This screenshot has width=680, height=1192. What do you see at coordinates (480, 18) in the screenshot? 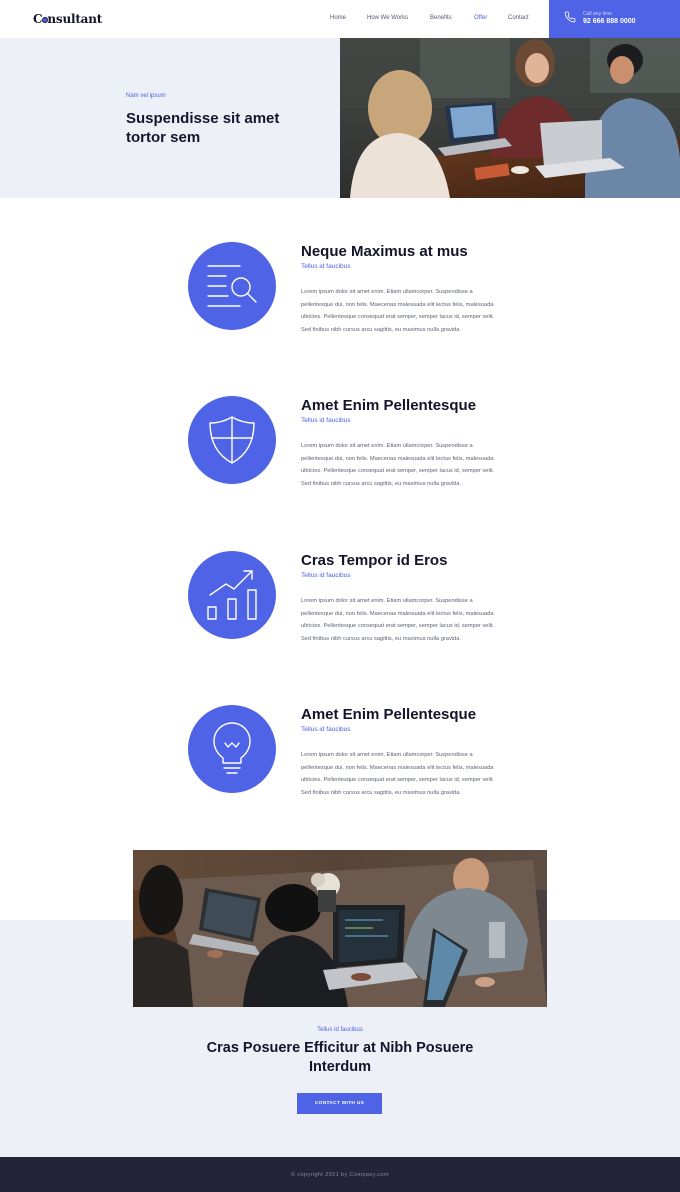
I see `nav-offer: Offer` at bounding box center [480, 18].